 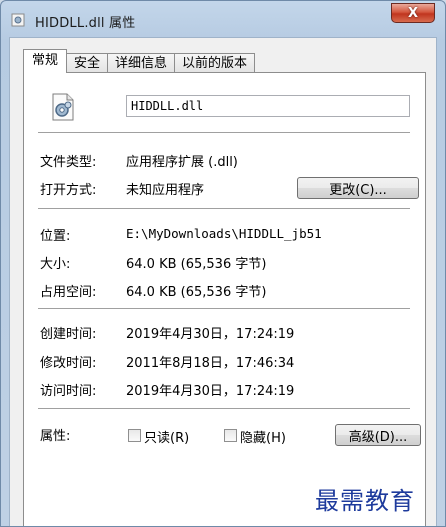 I want to click on dll-file-icon, so click(x=18, y=20).